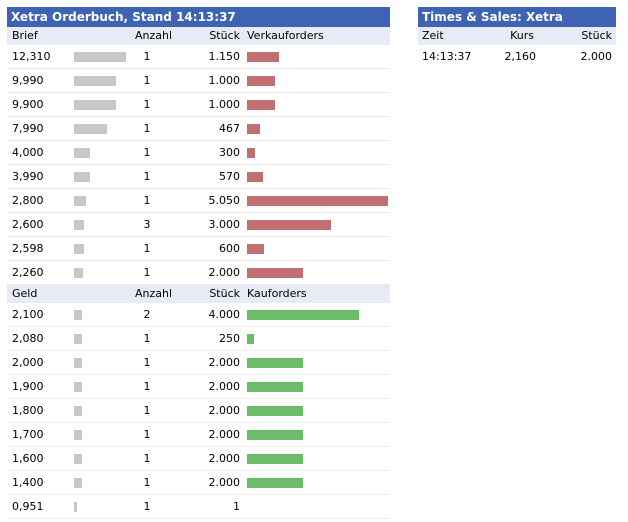  I want to click on ask-qty-header: Stück, so click(224, 35).